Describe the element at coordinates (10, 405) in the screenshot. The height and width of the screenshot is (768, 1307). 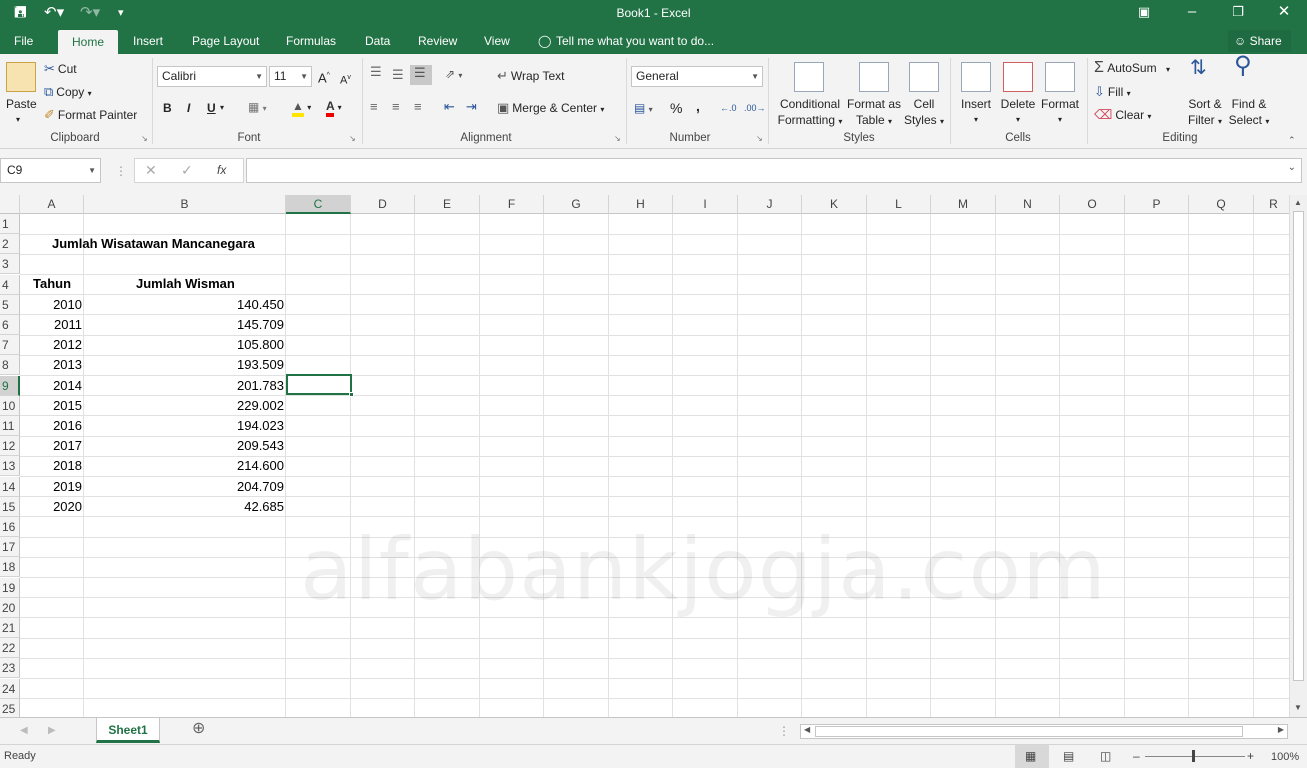
I see `row-header-10: 10` at that location.